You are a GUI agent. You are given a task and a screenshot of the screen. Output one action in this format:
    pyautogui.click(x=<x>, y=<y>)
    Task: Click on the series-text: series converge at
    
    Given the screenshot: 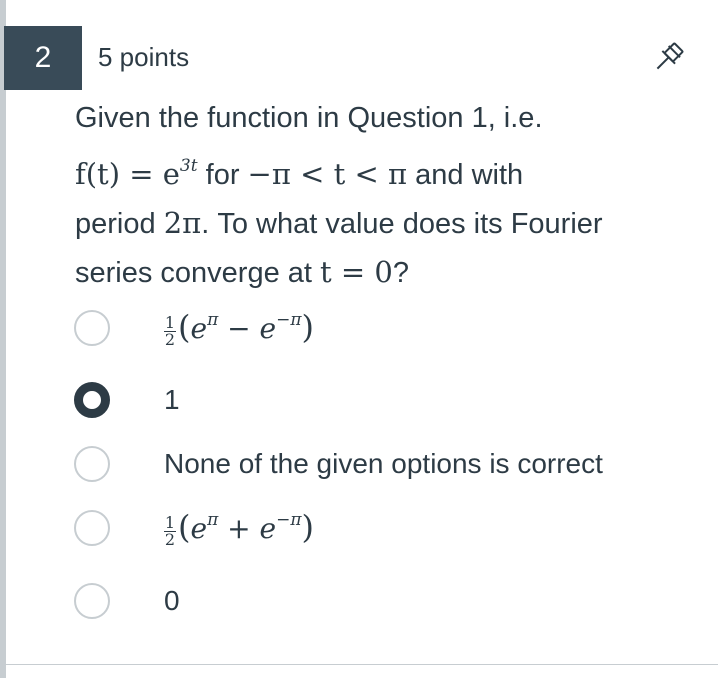 What is the action you would take?
    pyautogui.click(x=193, y=273)
    